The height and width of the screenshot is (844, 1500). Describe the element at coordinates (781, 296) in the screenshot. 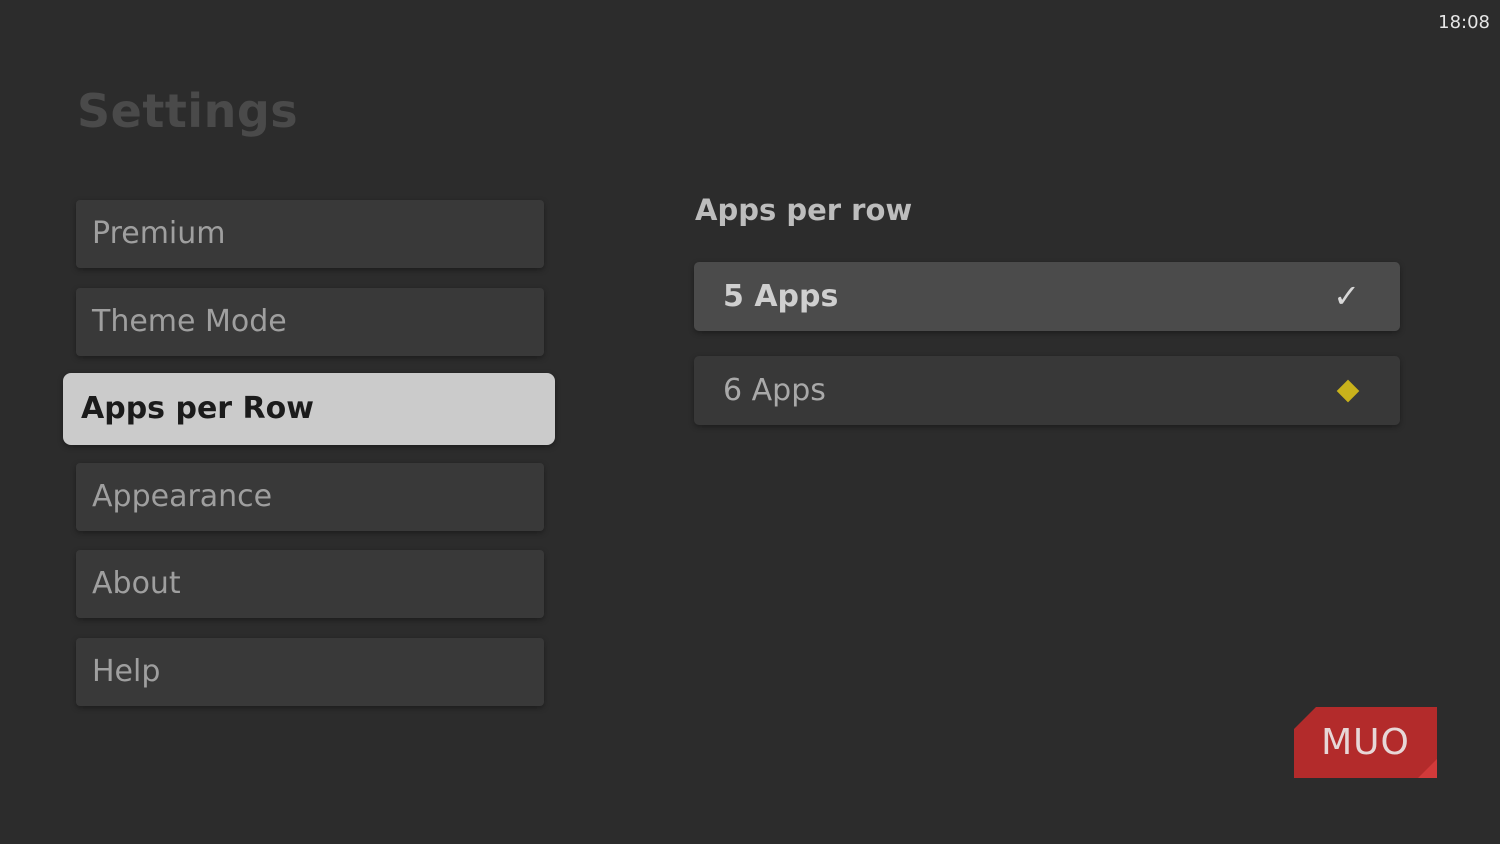

I see `option-label: 5 Apps` at that location.